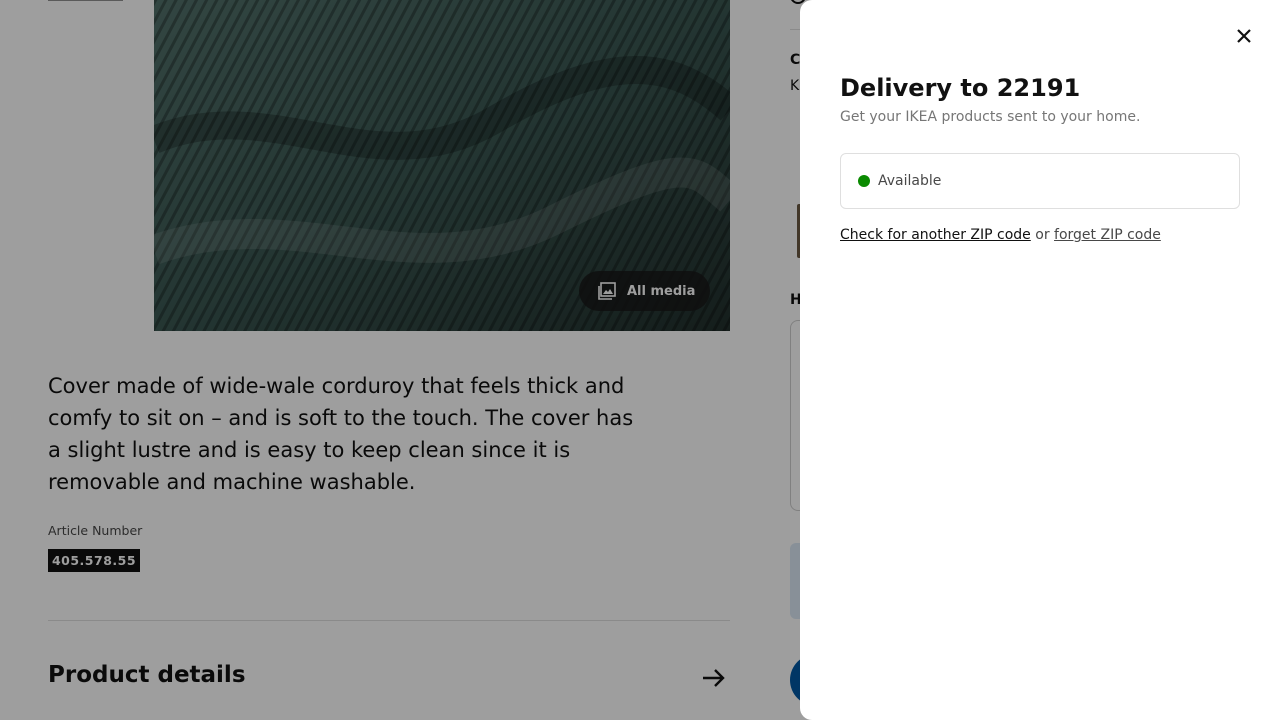  I want to click on modal-title: Delivery to 22191, so click(960, 88).